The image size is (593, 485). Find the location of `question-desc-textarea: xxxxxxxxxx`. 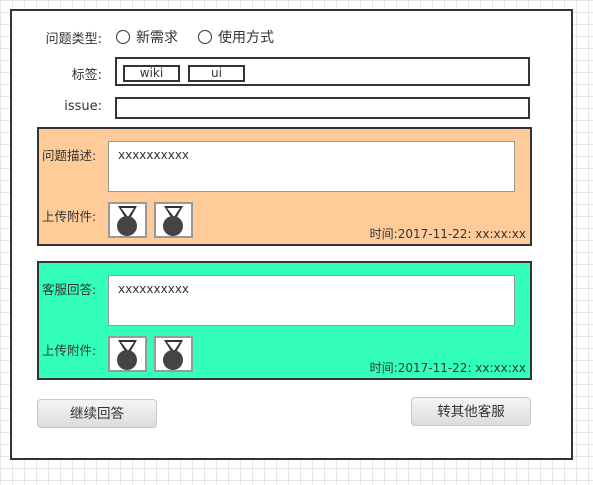

question-desc-textarea: xxxxxxxxxx is located at coordinates (311, 166).